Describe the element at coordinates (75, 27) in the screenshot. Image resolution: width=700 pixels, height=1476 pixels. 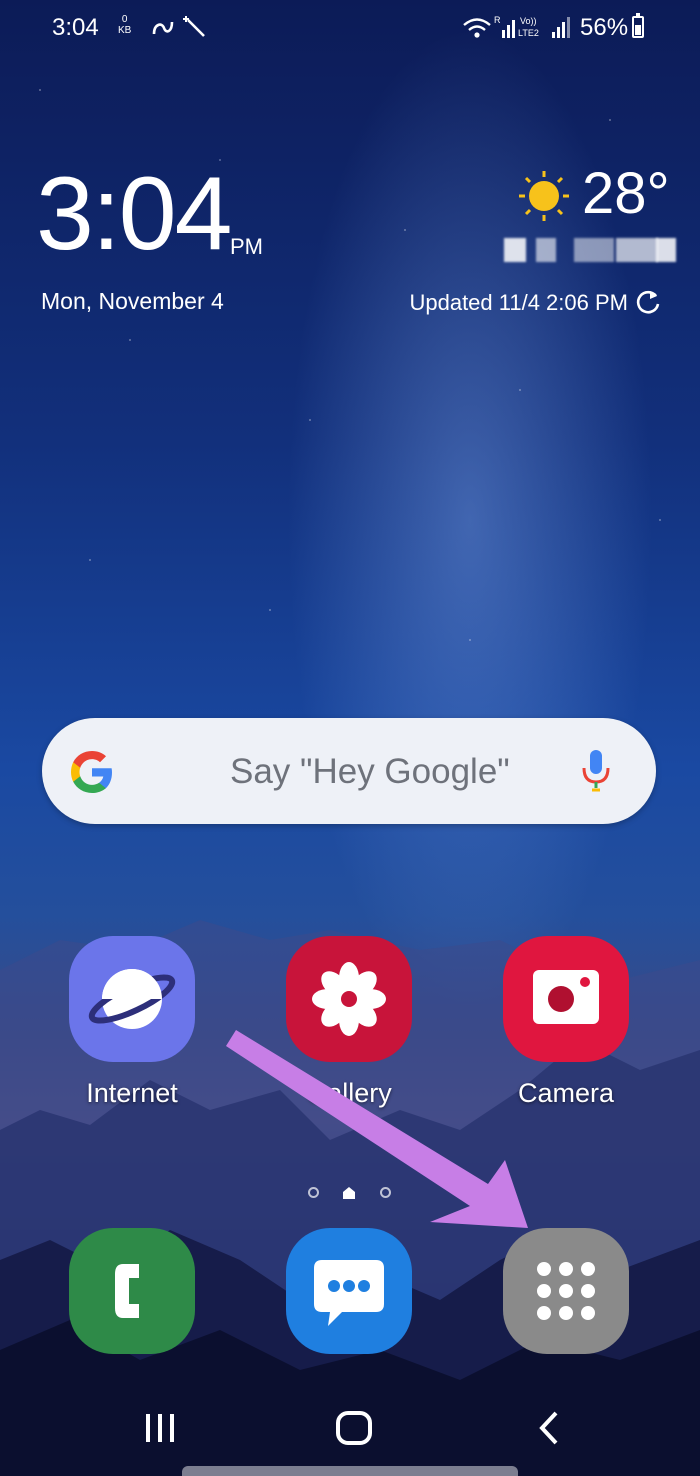
I see `status-time: 3:04` at that location.